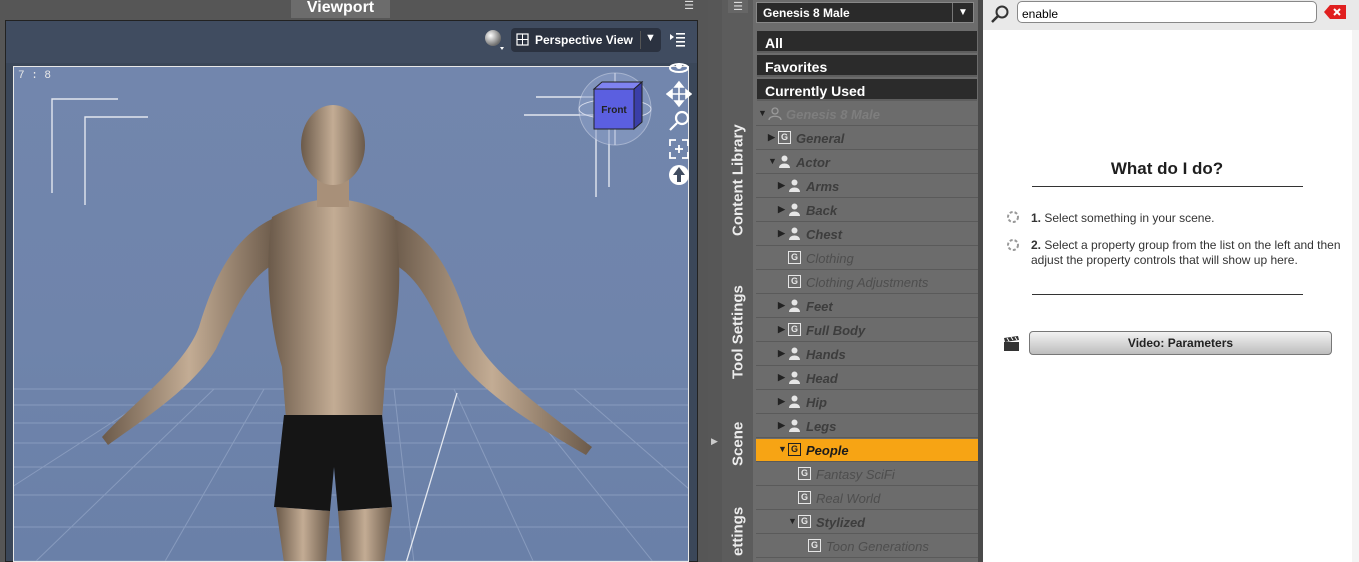  Describe the element at coordinates (1180, 343) in the screenshot. I see `video-parameters-button: Video: Parameters` at that location.